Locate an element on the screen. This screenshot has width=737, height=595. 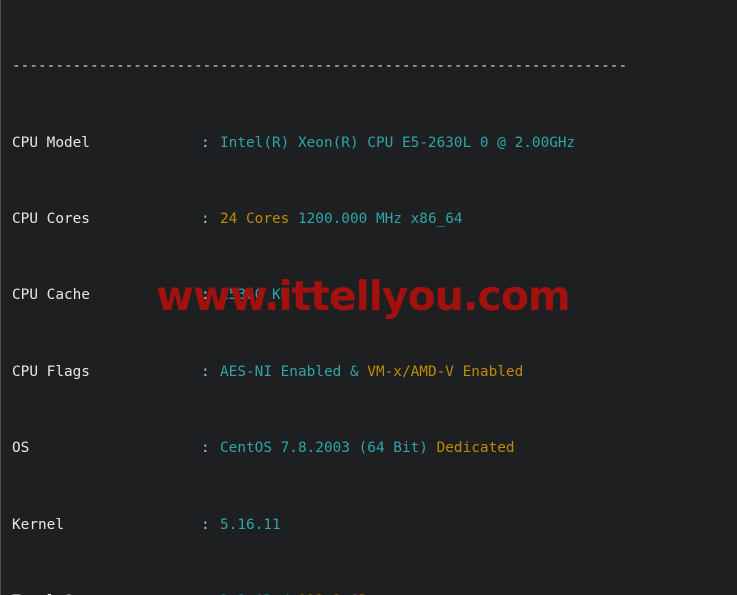
colon-os: : is located at coordinates (205, 448).